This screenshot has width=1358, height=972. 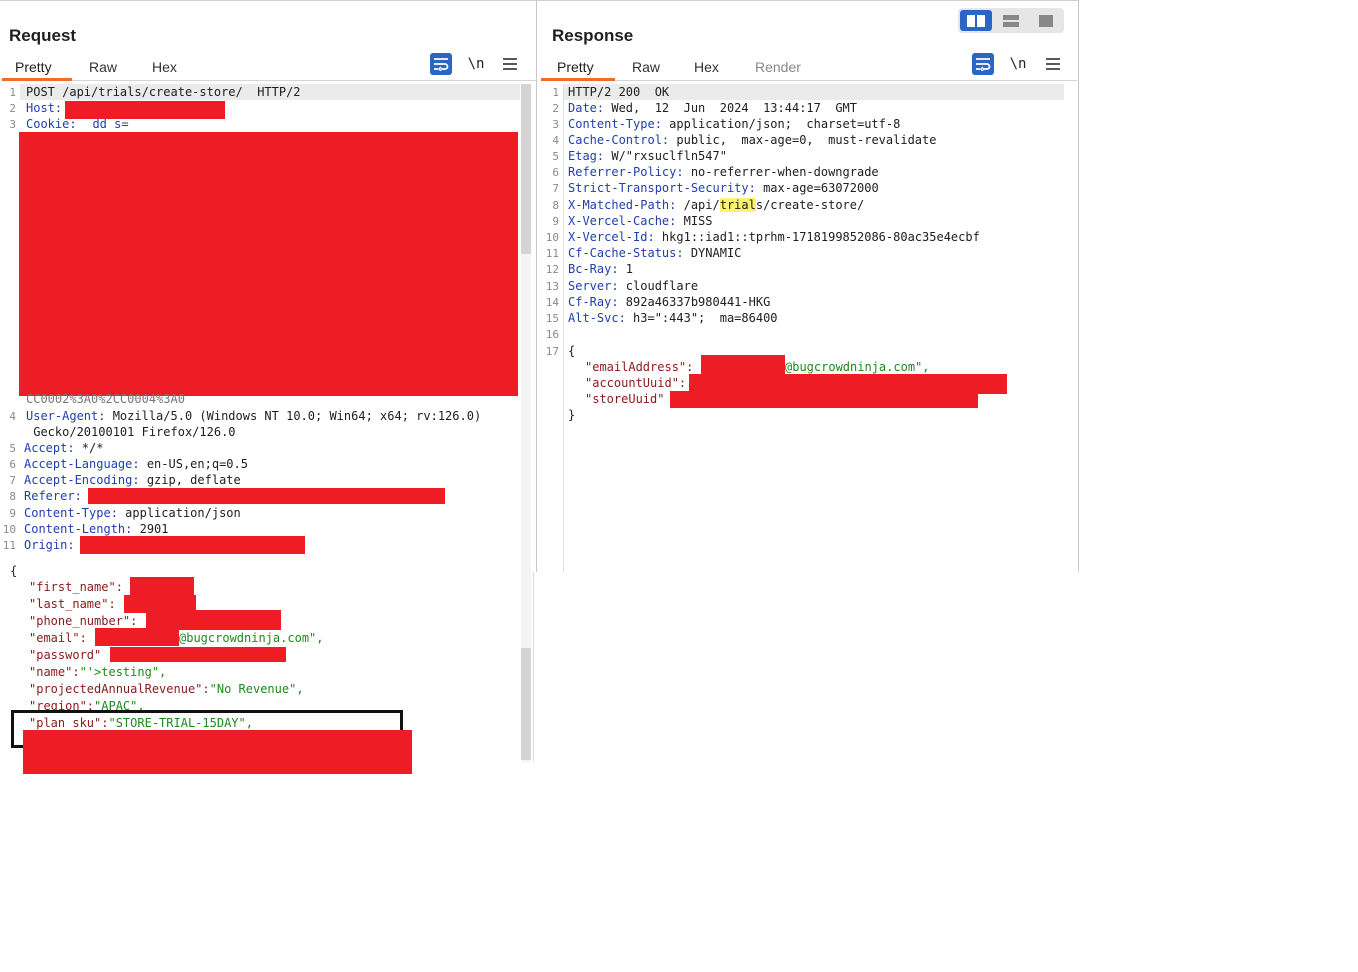 I want to click on layout-toggle-group, so click(x=1011, y=20).